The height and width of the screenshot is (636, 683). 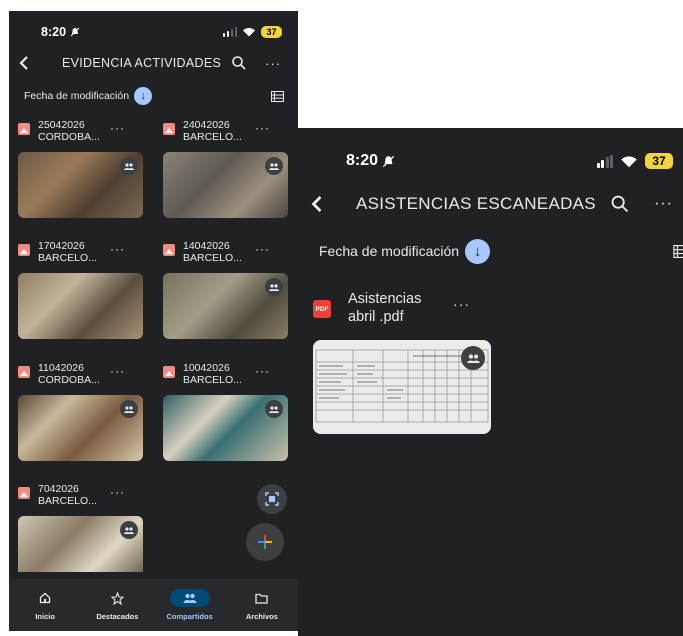 I want to click on top-app-bar: EVIDENCIA ACTIVIDADES ···, so click(x=153, y=63).